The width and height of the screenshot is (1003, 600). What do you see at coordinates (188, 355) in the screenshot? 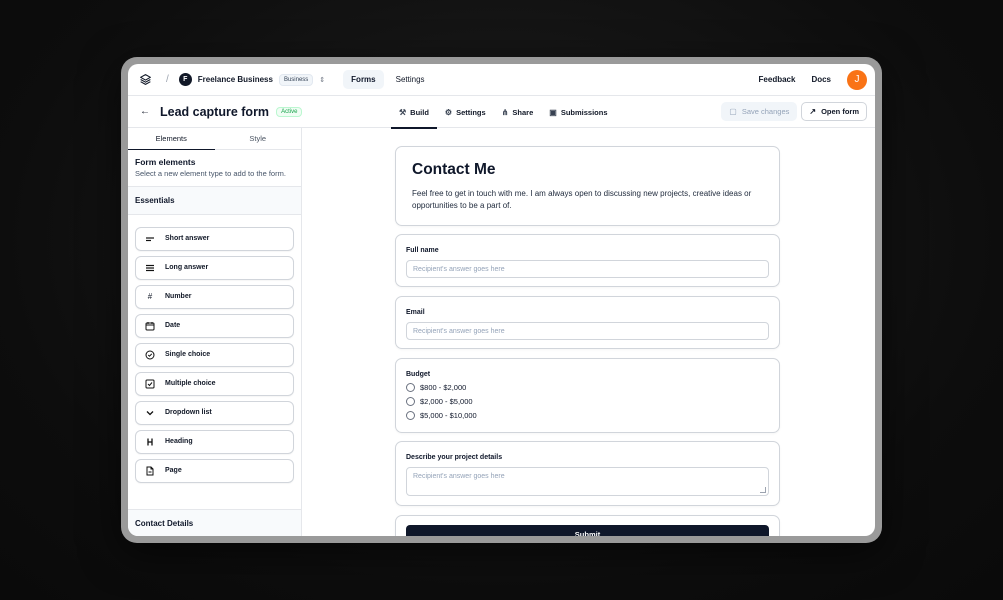
I see `element-label: Single choice` at bounding box center [188, 355].